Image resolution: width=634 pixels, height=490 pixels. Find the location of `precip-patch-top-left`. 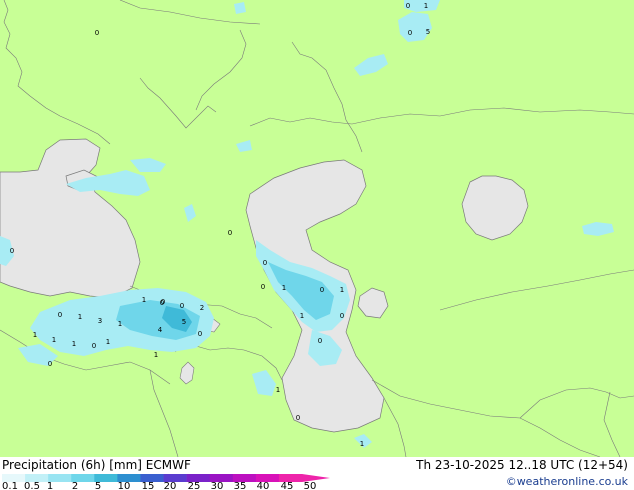

precip-patch-top-left is located at coordinates (240, 8).